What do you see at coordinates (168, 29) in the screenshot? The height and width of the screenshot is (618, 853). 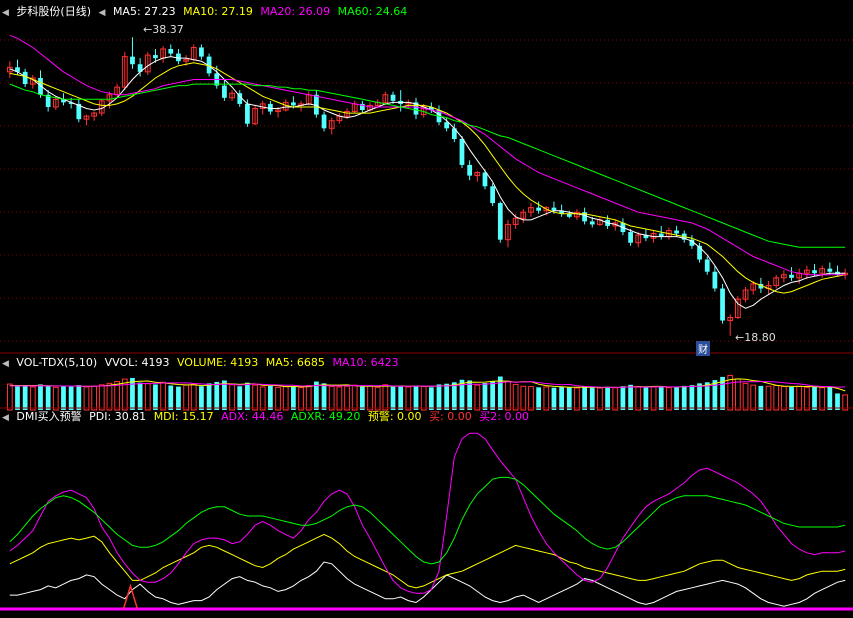 I see `high-price-value: 38.37` at bounding box center [168, 29].